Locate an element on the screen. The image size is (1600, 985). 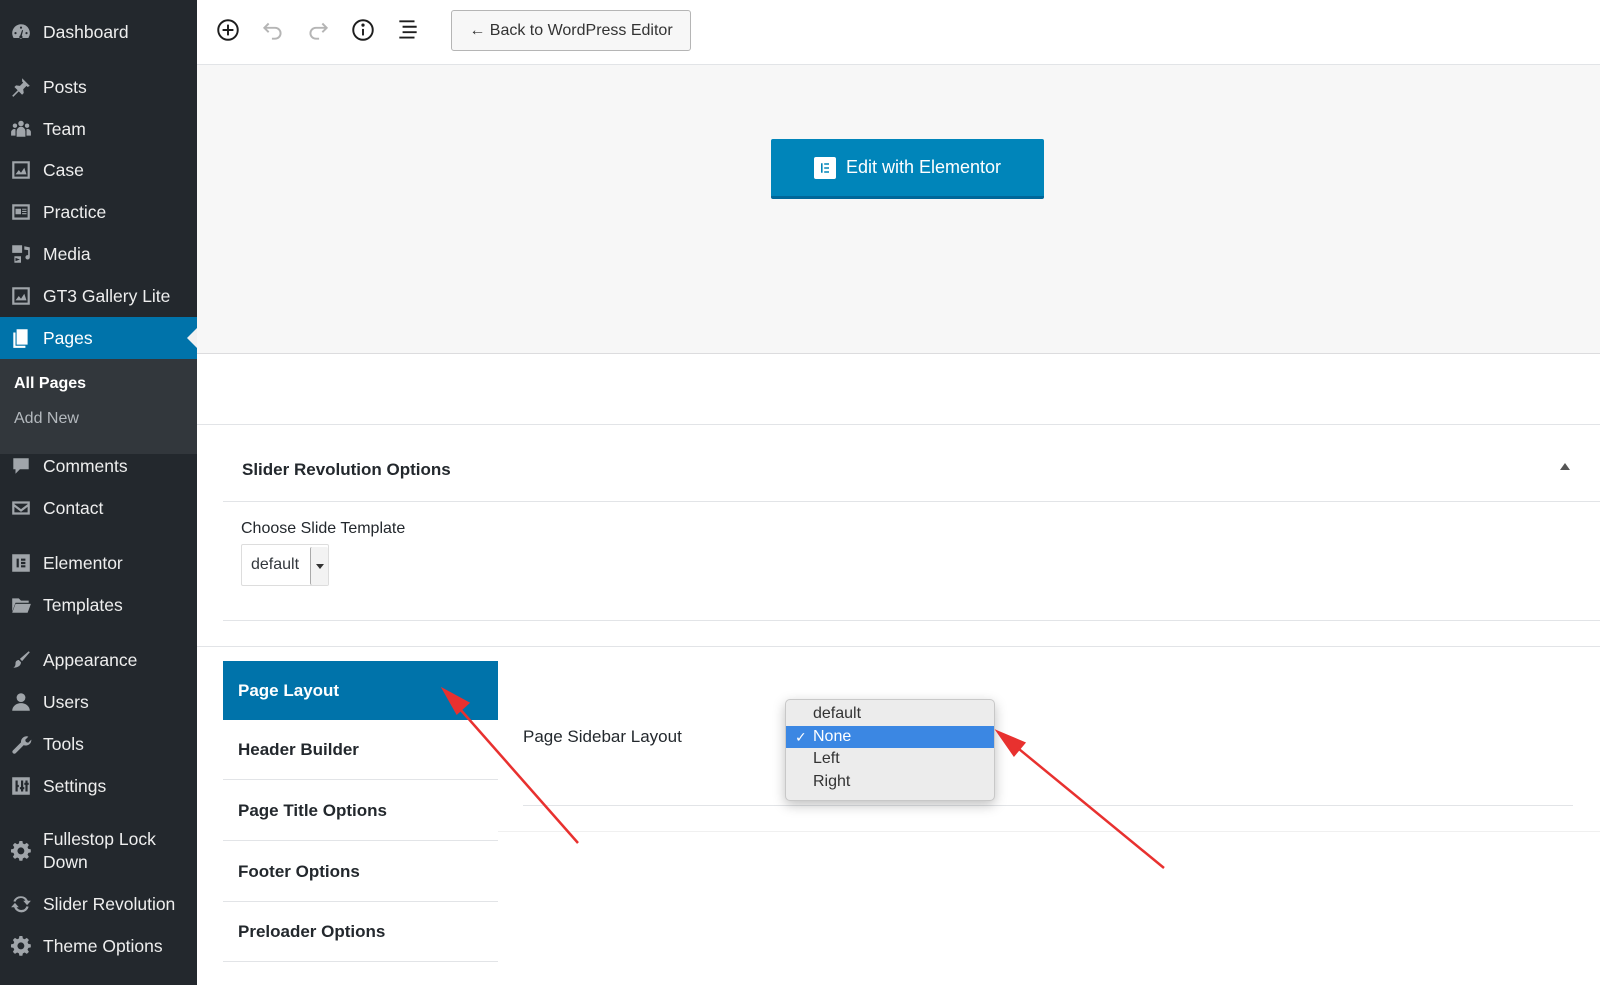
option-label: Right is located at coordinates (832, 781).